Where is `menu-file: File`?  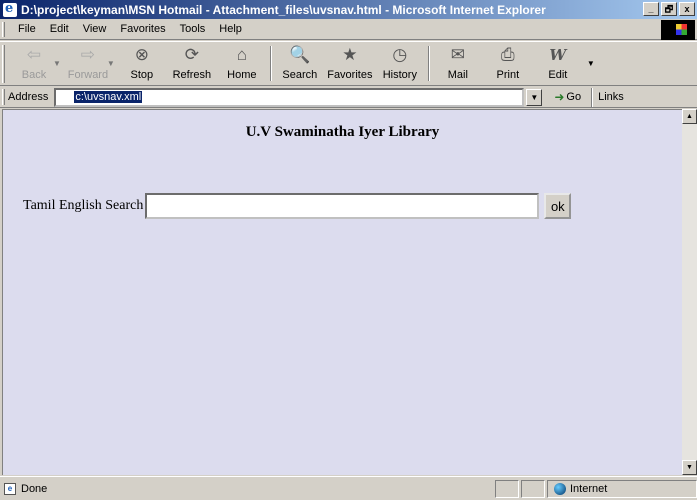
menu-file: File is located at coordinates (27, 29).